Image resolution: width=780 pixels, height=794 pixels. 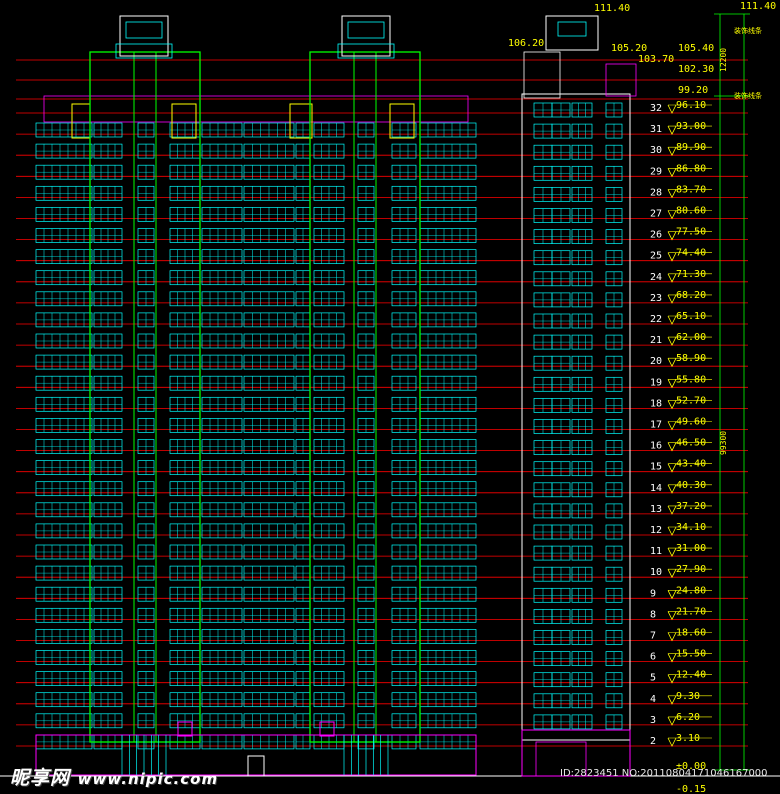 I want to click on level-below-ground-label: -0.15, so click(x=691, y=789).